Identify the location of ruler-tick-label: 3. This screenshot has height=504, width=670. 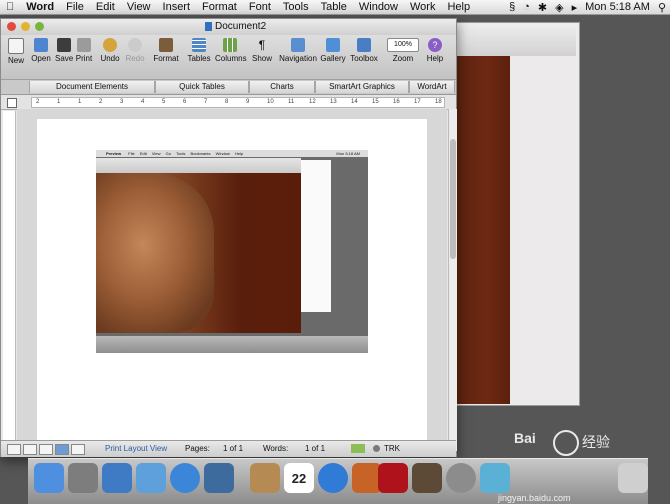
(122, 102).